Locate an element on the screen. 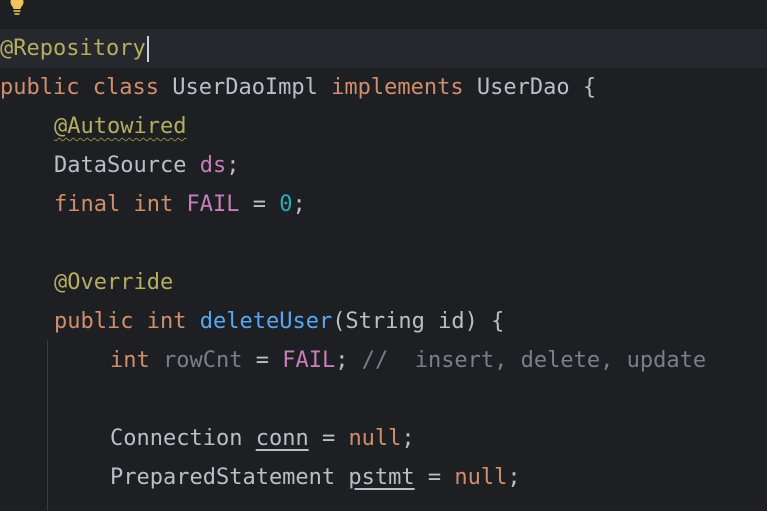 Image resolution: width=767 pixels, height=511 pixels. type-datasource: DataSource is located at coordinates (120, 165).